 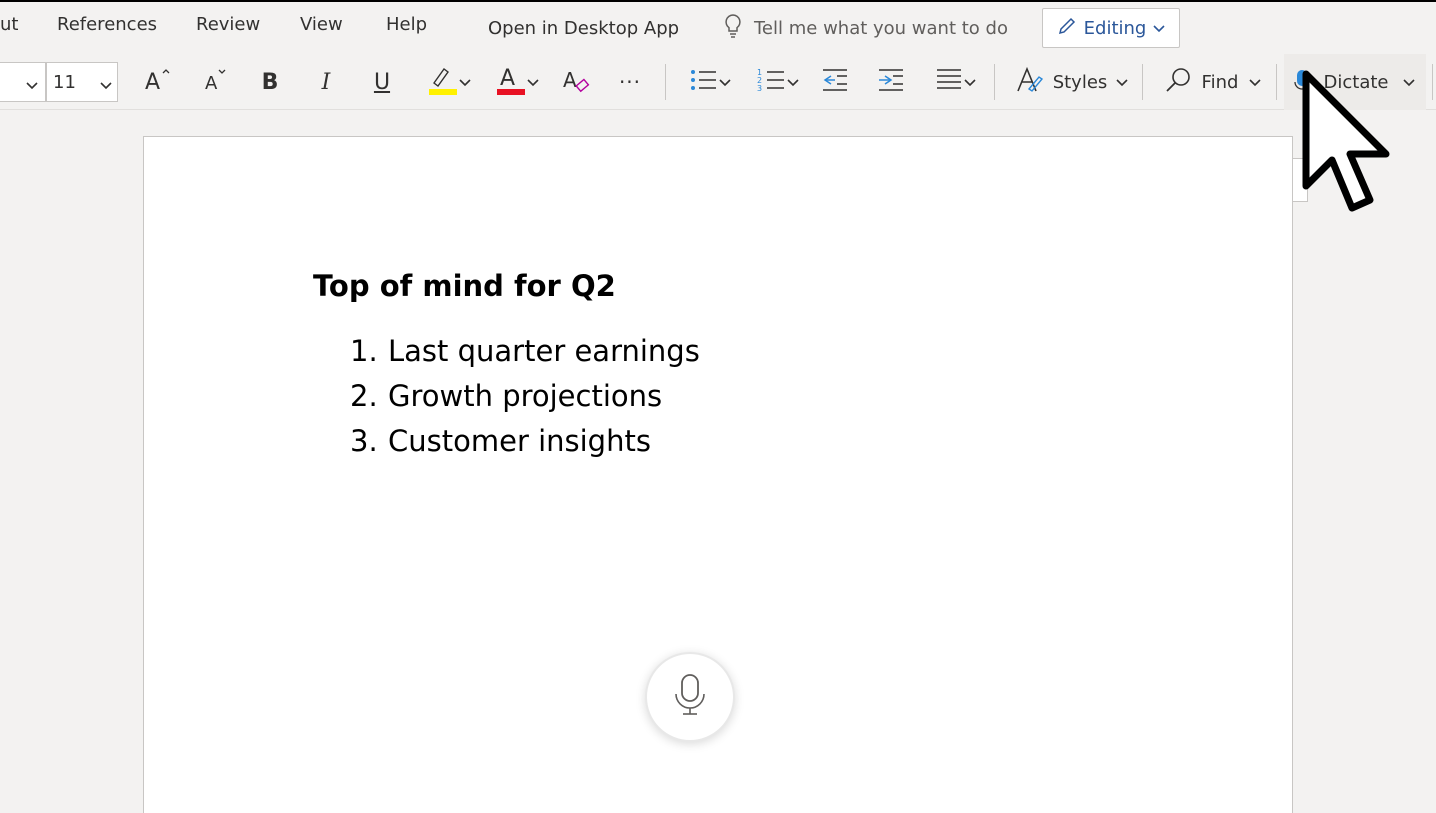 I want to click on shrink-font-icon: A, so click(x=216, y=82).